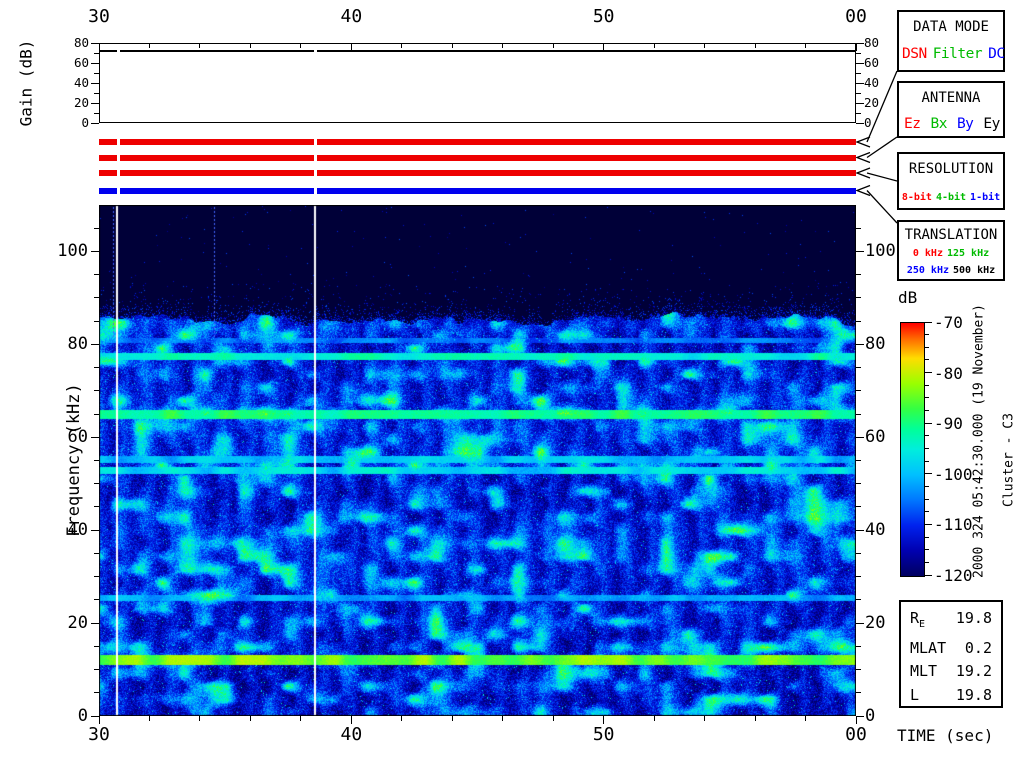  Describe the element at coordinates (914, 54) in the screenshot. I see `info-item-dsn: DSN` at that location.